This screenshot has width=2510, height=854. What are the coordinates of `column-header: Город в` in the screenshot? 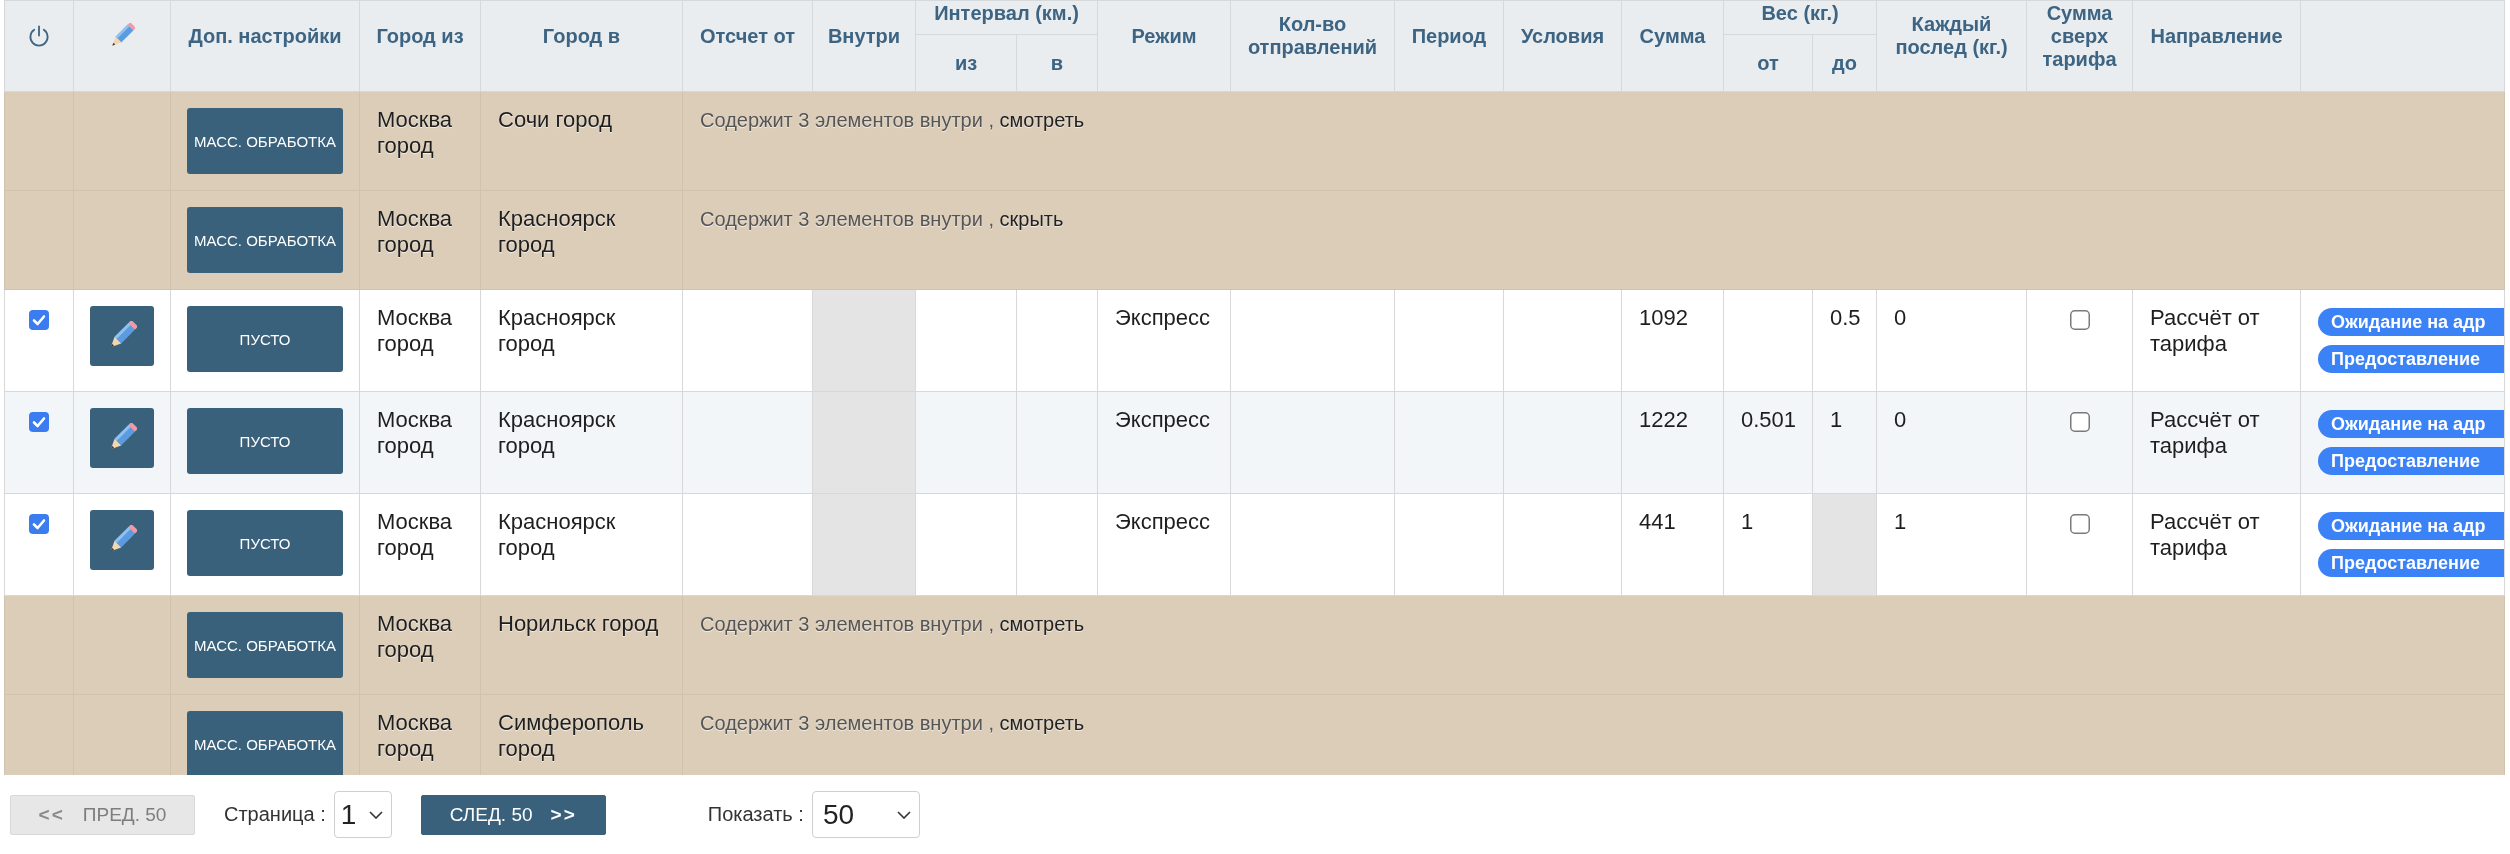 It's located at (581, 46).